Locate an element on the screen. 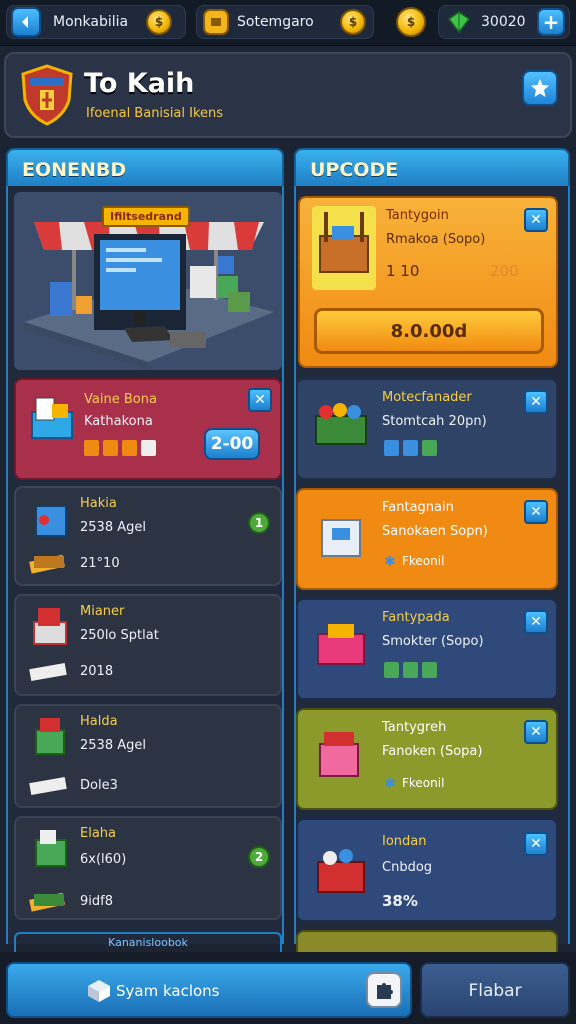 Image resolution: width=576 pixels, height=1024 pixels. list-item-2: Mianer 250lo Sptlat 2018 is located at coordinates (148, 645).